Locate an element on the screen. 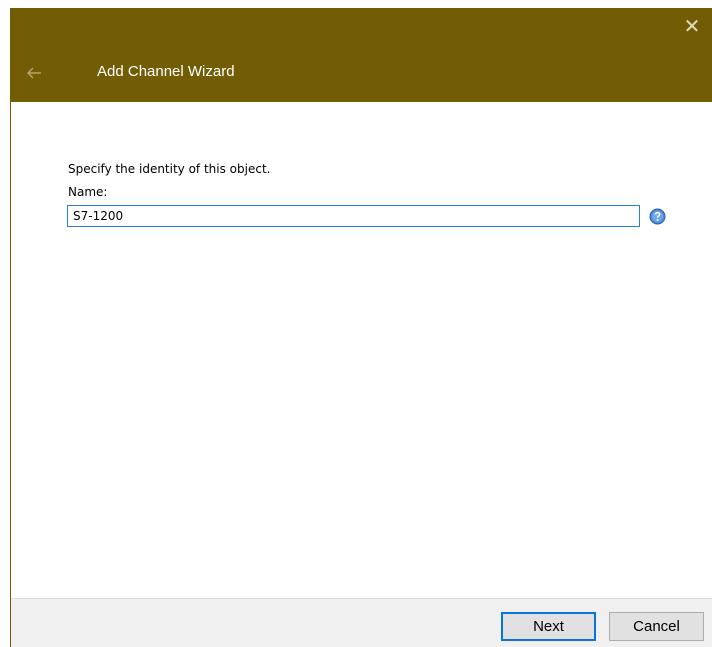  wizard-title: Add Channel Wizard is located at coordinates (166, 71).